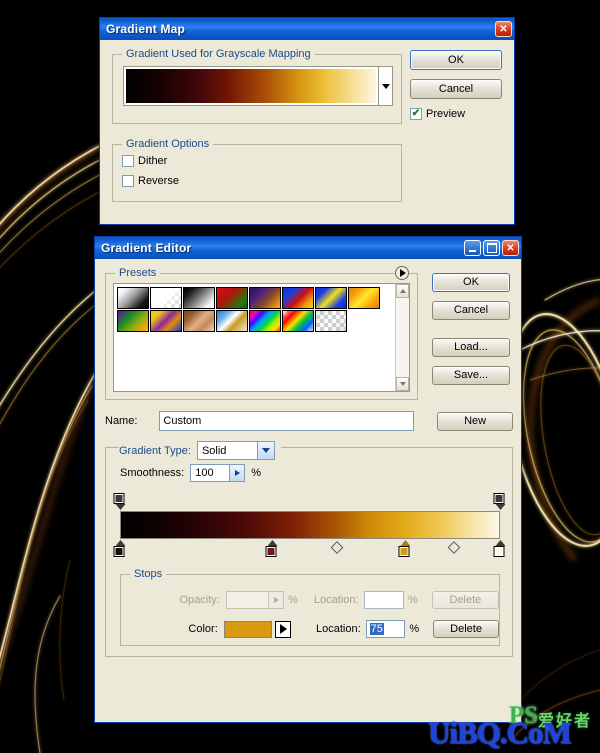 The height and width of the screenshot is (753, 600). What do you see at coordinates (166, 298) in the screenshot?
I see `preset-swatch-foreground-to-transparent` at bounding box center [166, 298].